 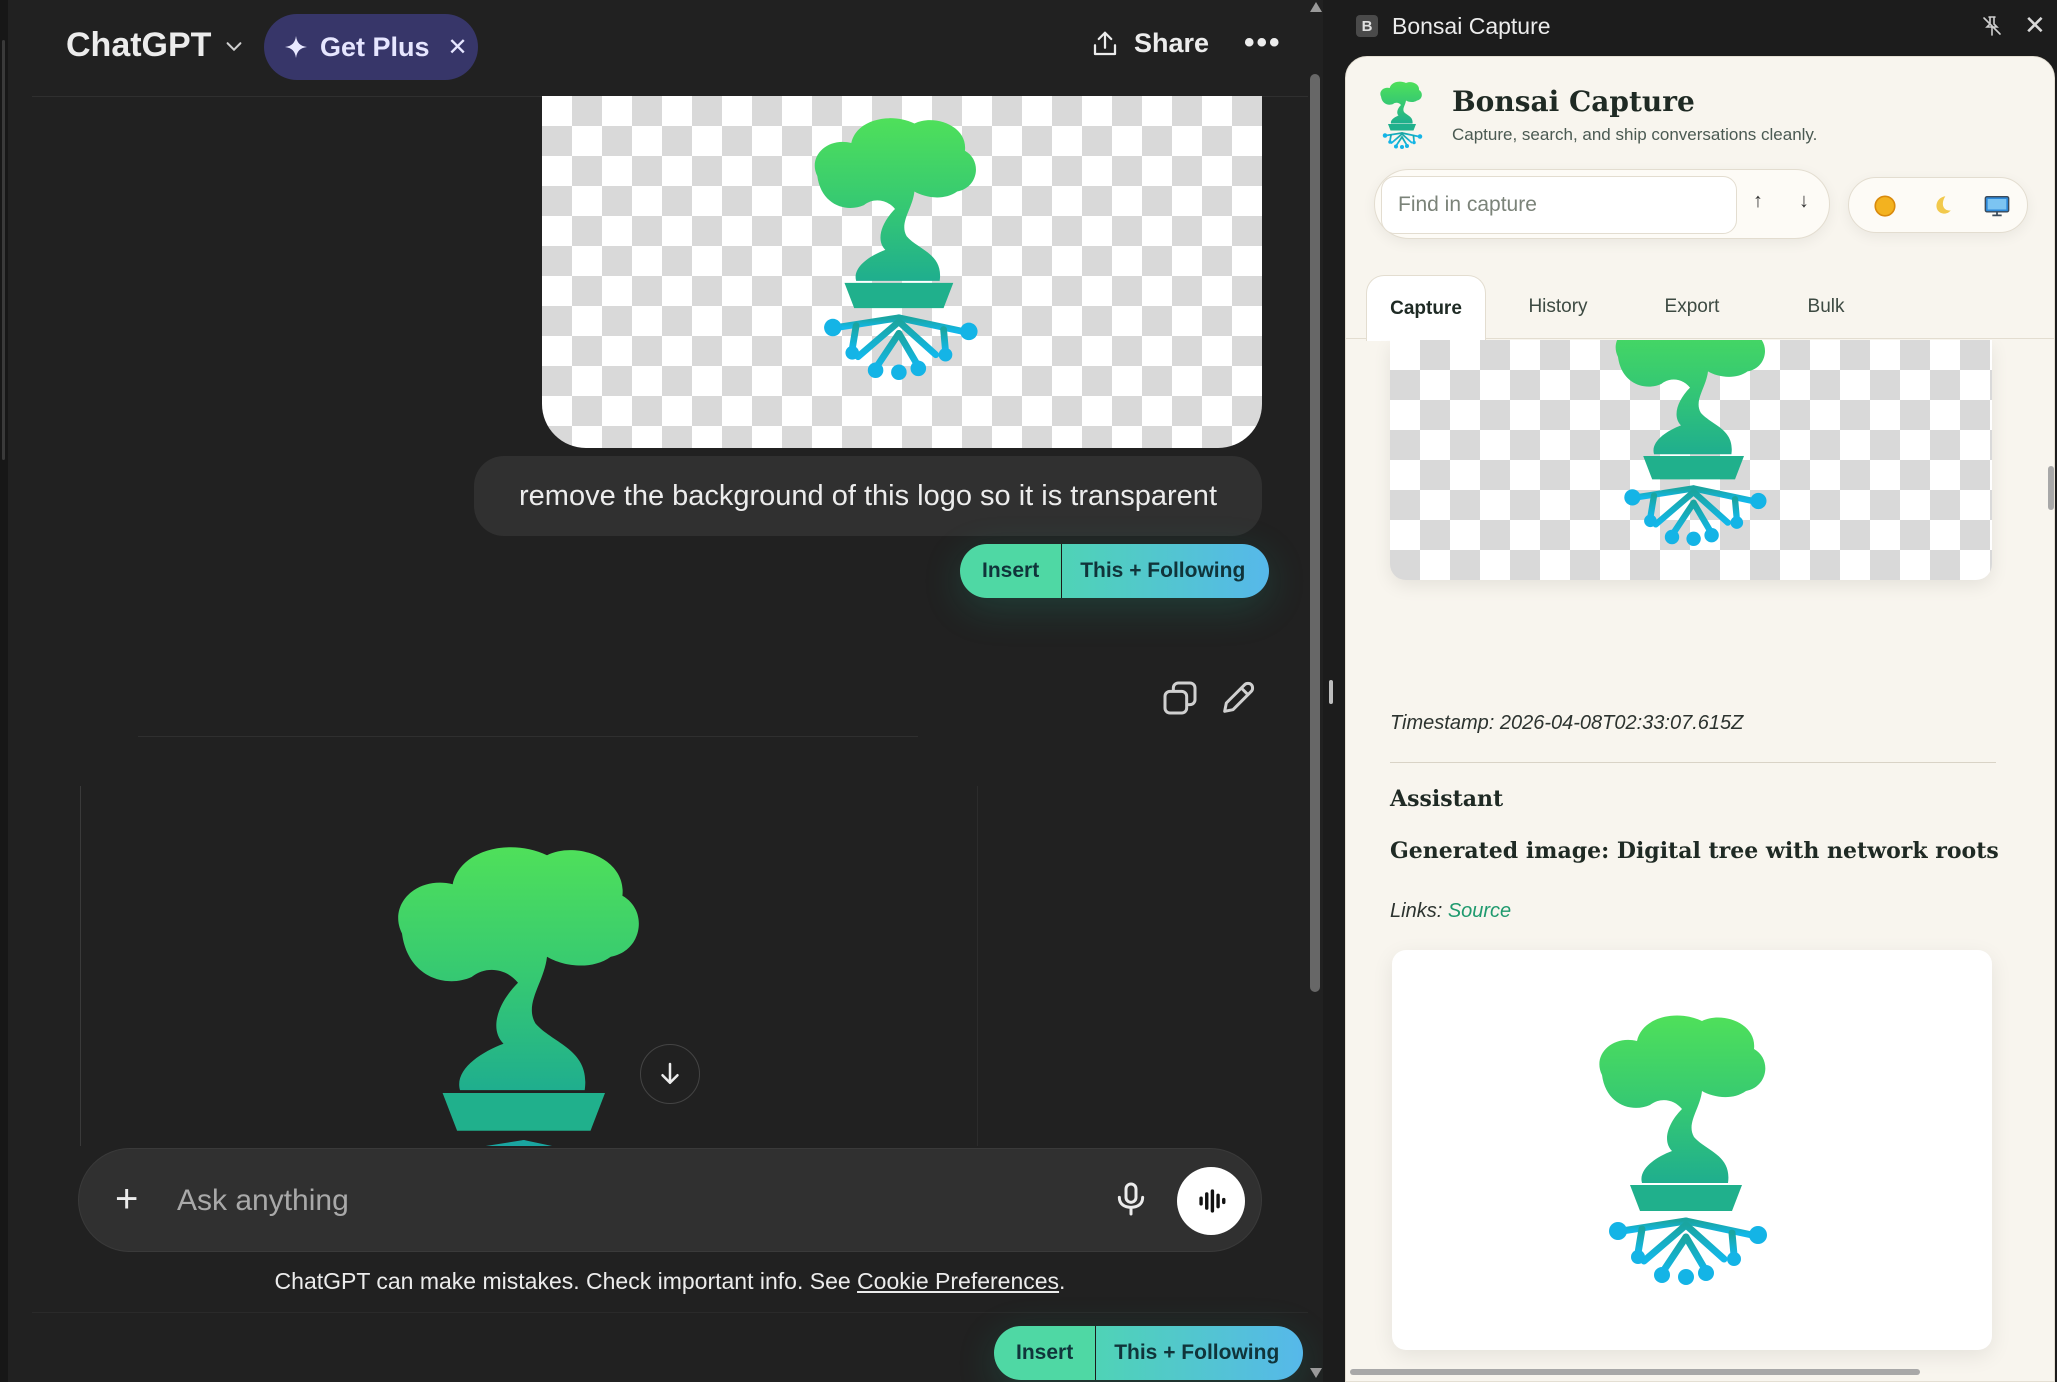 I want to click on find-in-capture-input, so click(x=1559, y=205).